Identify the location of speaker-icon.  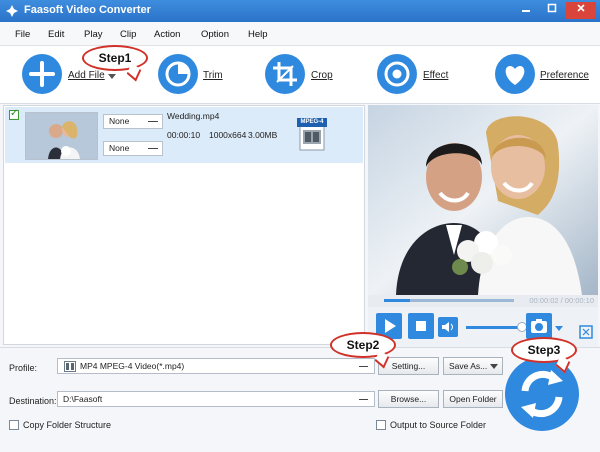
(447, 327).